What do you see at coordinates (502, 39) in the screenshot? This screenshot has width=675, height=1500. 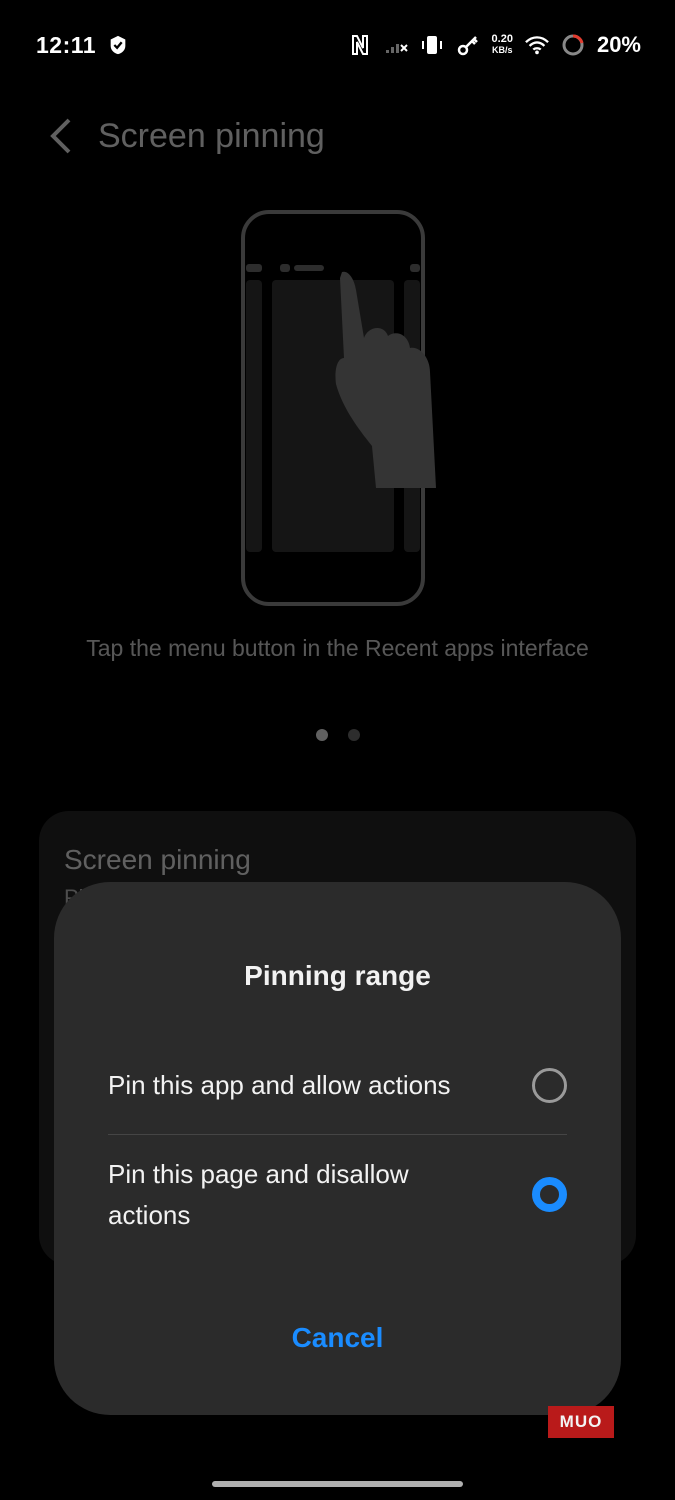 I see `speed-value: 0.20` at bounding box center [502, 39].